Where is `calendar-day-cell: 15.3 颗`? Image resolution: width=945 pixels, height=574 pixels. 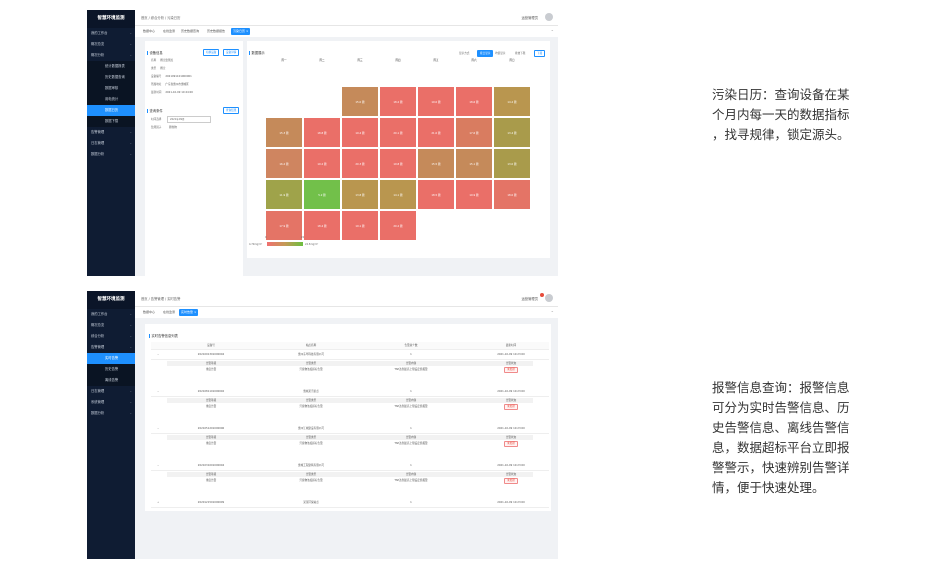
calendar-day-cell: 15.3 颗 is located at coordinates (284, 132).